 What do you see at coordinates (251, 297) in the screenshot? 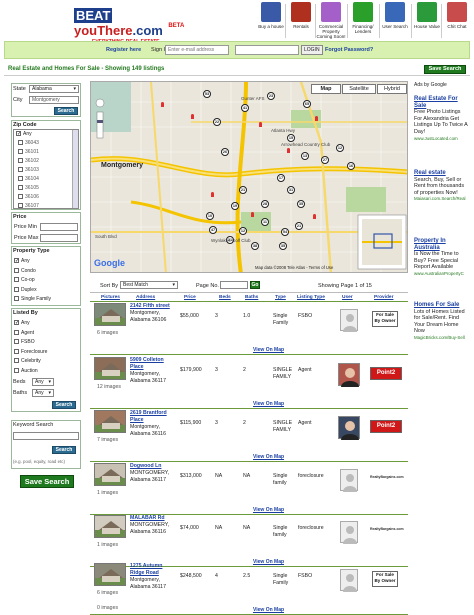
I see `column-header-baths: Baths` at bounding box center [251, 297].